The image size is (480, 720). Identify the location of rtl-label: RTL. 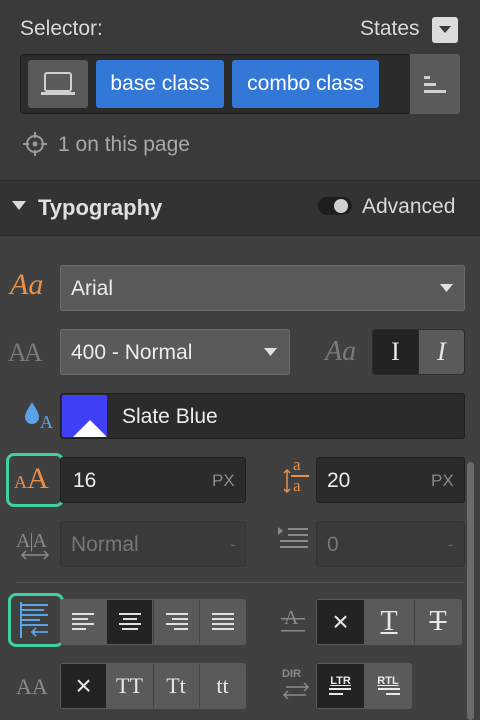
(388, 681).